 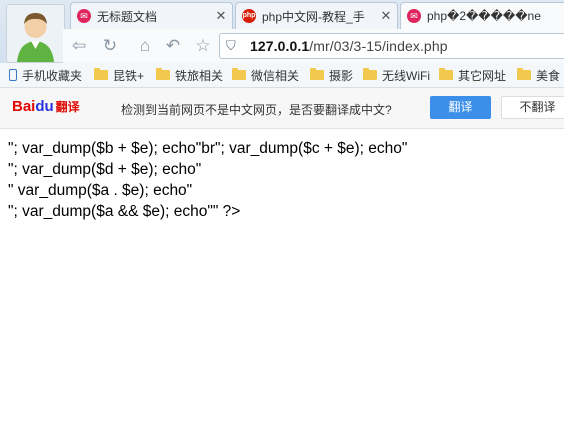 What do you see at coordinates (275, 75) in the screenshot?
I see `bookmark-label: 微信相关` at bounding box center [275, 75].